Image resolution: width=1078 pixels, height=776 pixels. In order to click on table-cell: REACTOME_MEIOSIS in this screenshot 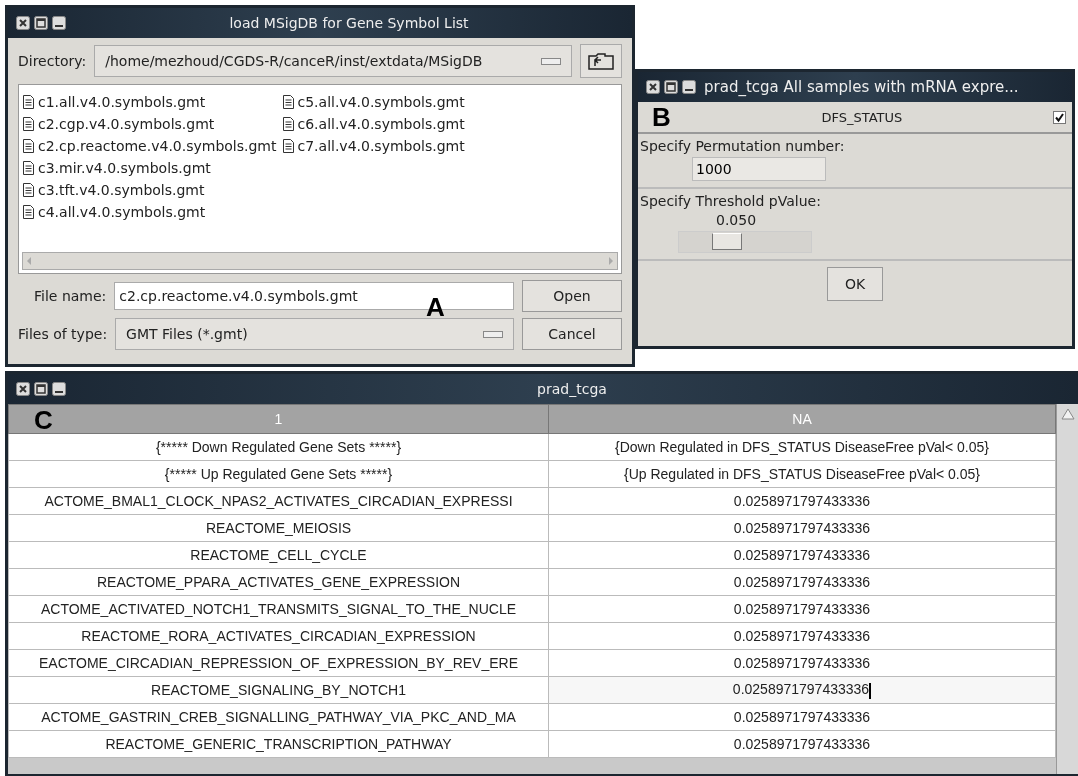, I will do `click(278, 528)`.